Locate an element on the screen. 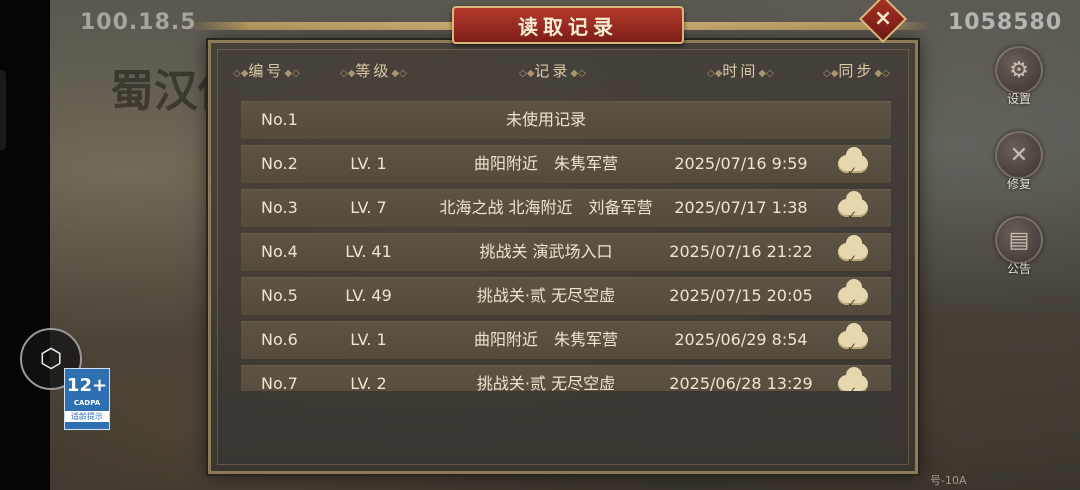  record-row-4: No.4 LV. 41 挑战关 演武场入口 2025/07/16 21:22 ✓ is located at coordinates (566, 252).